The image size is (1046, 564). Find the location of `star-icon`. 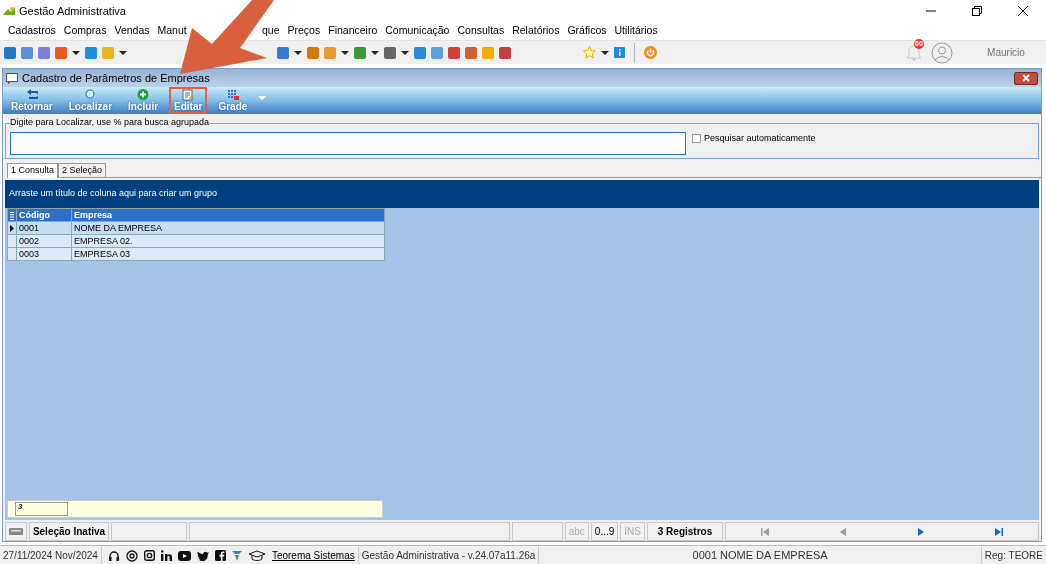

star-icon is located at coordinates (589, 52).